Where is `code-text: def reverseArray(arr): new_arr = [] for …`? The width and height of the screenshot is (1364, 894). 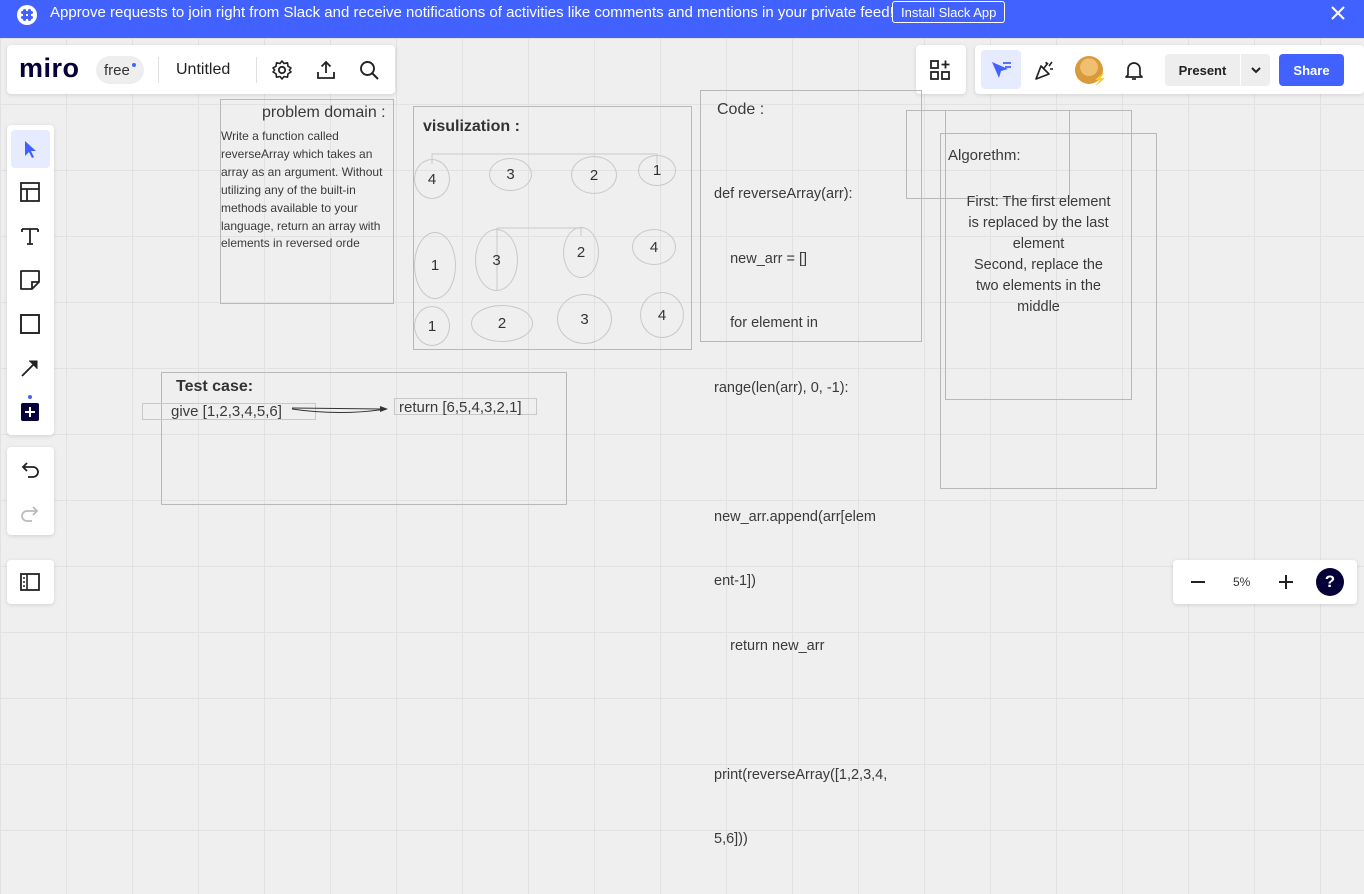
code-text: def reverseArray(arr): new_arr = [] for … is located at coordinates (800, 517).